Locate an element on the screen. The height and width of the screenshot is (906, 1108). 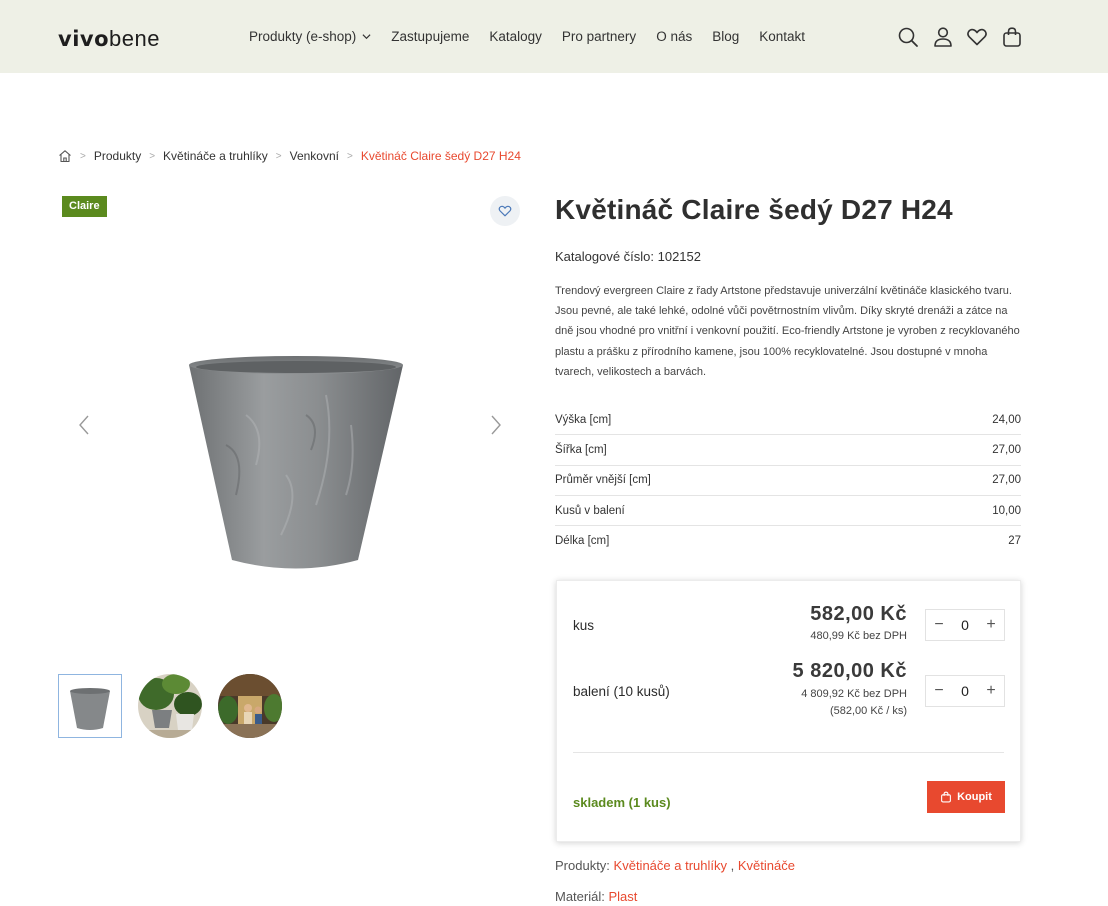
pack-quantity-stepper: − + is located at coordinates (965, 691).